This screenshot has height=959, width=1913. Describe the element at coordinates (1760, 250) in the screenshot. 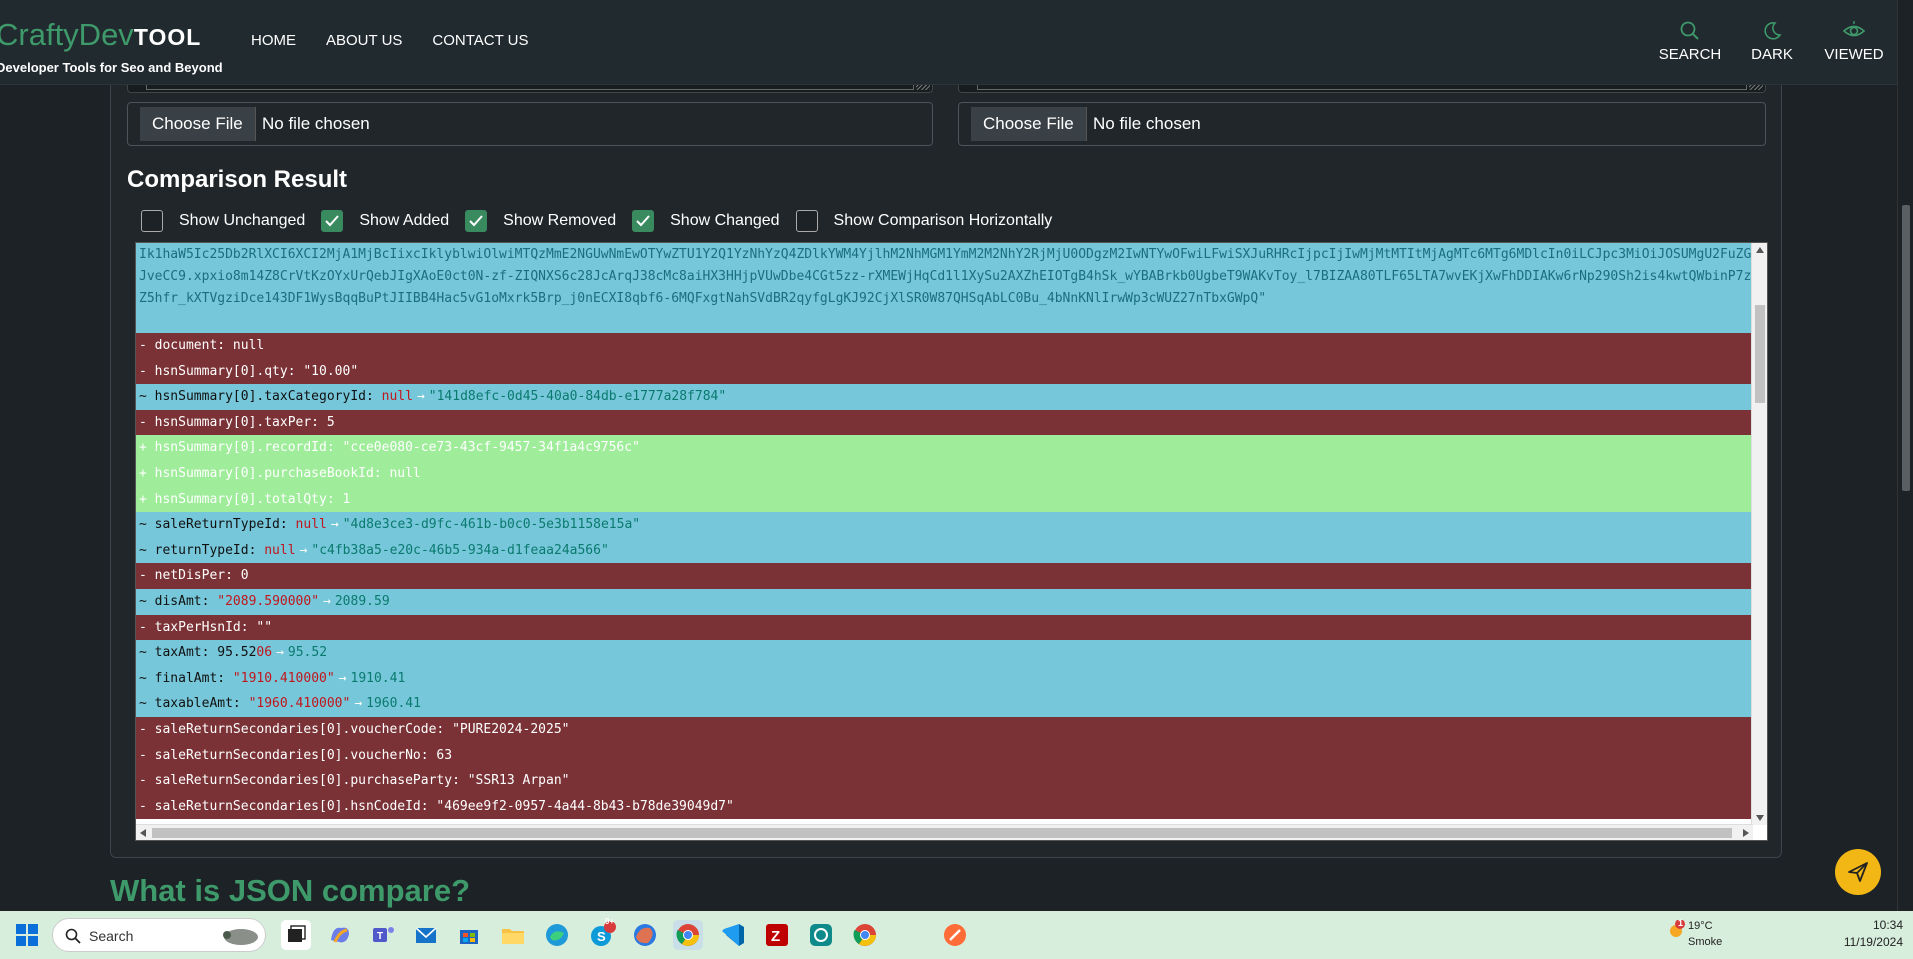

I see `scroll-up-icon` at that location.